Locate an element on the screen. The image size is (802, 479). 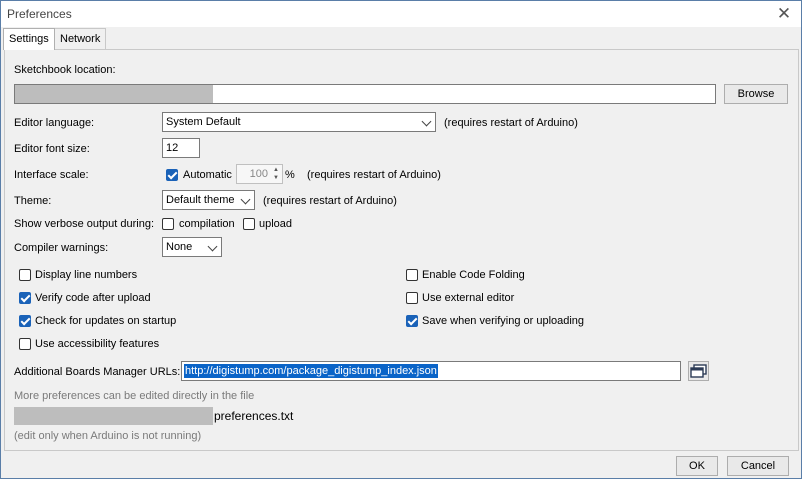
sketchbook-label: Sketchbook location: is located at coordinates (65, 70).